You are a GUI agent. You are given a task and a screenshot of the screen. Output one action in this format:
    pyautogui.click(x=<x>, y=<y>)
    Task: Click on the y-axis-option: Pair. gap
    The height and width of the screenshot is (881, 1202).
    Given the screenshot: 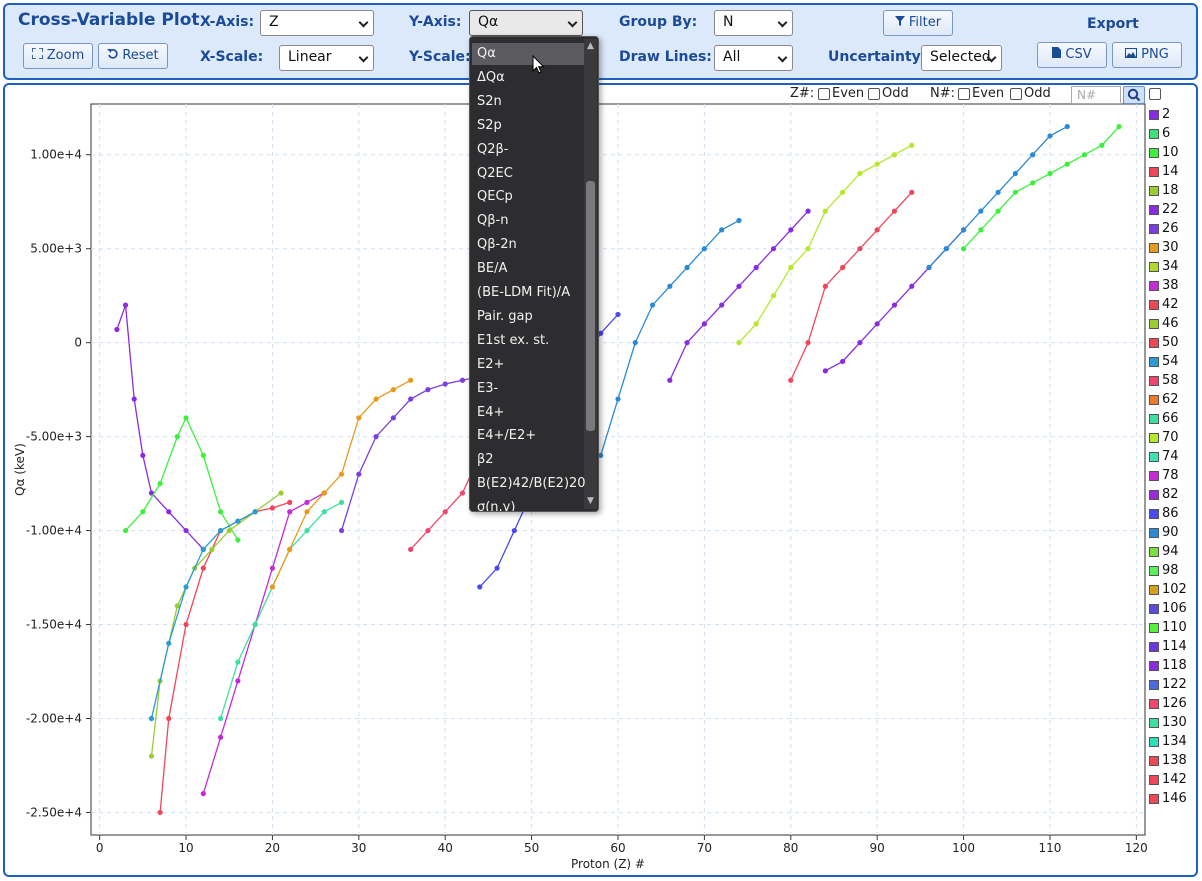 What is the action you would take?
    pyautogui.click(x=528, y=317)
    